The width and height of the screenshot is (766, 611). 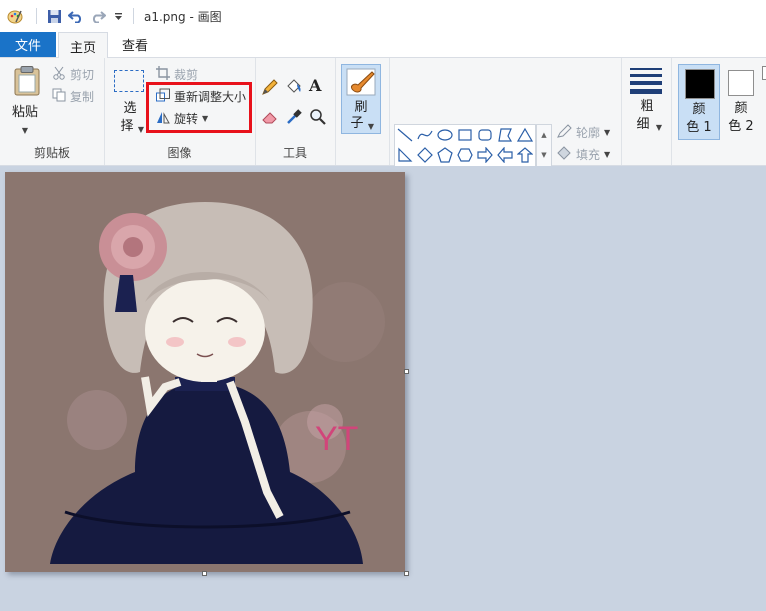 I want to click on crop-icon, so click(x=163, y=74).